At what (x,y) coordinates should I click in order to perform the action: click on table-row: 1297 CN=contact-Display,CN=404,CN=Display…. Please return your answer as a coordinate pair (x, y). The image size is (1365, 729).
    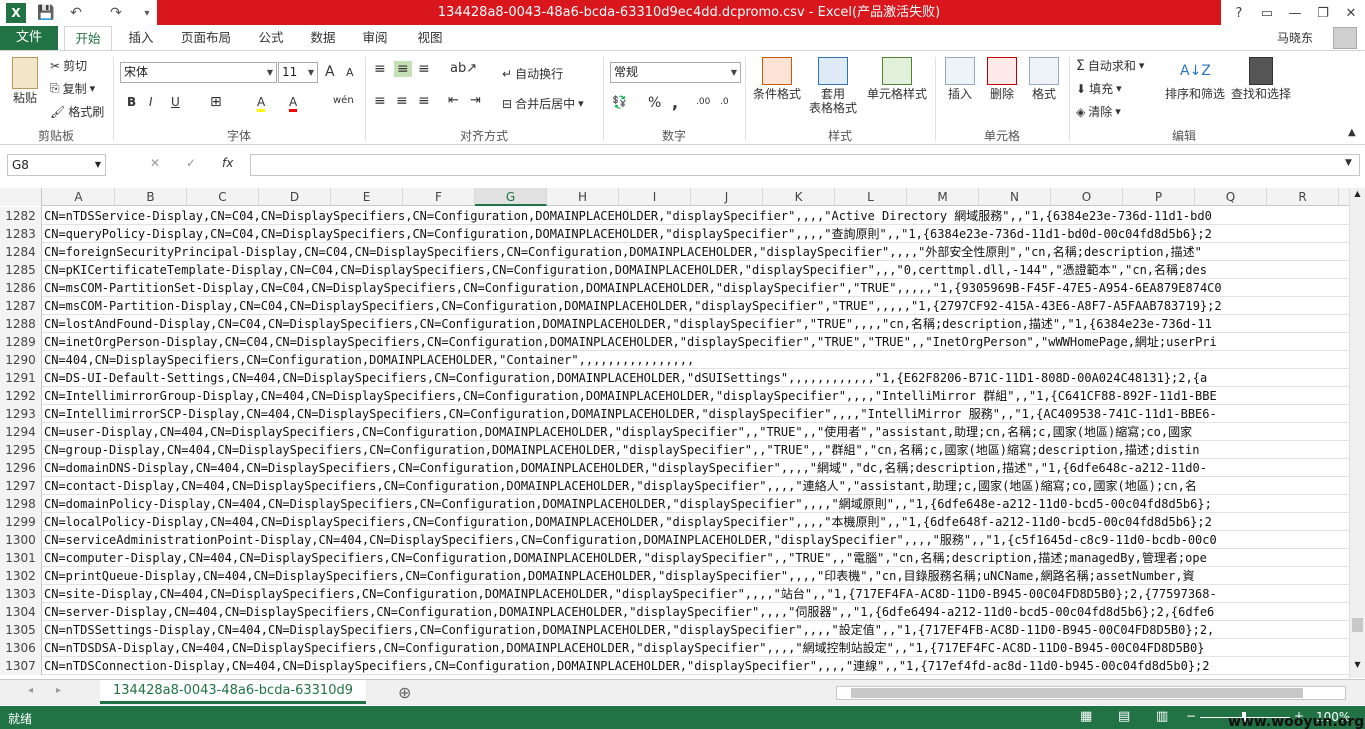
    Looking at the image, I should click on (674, 486).